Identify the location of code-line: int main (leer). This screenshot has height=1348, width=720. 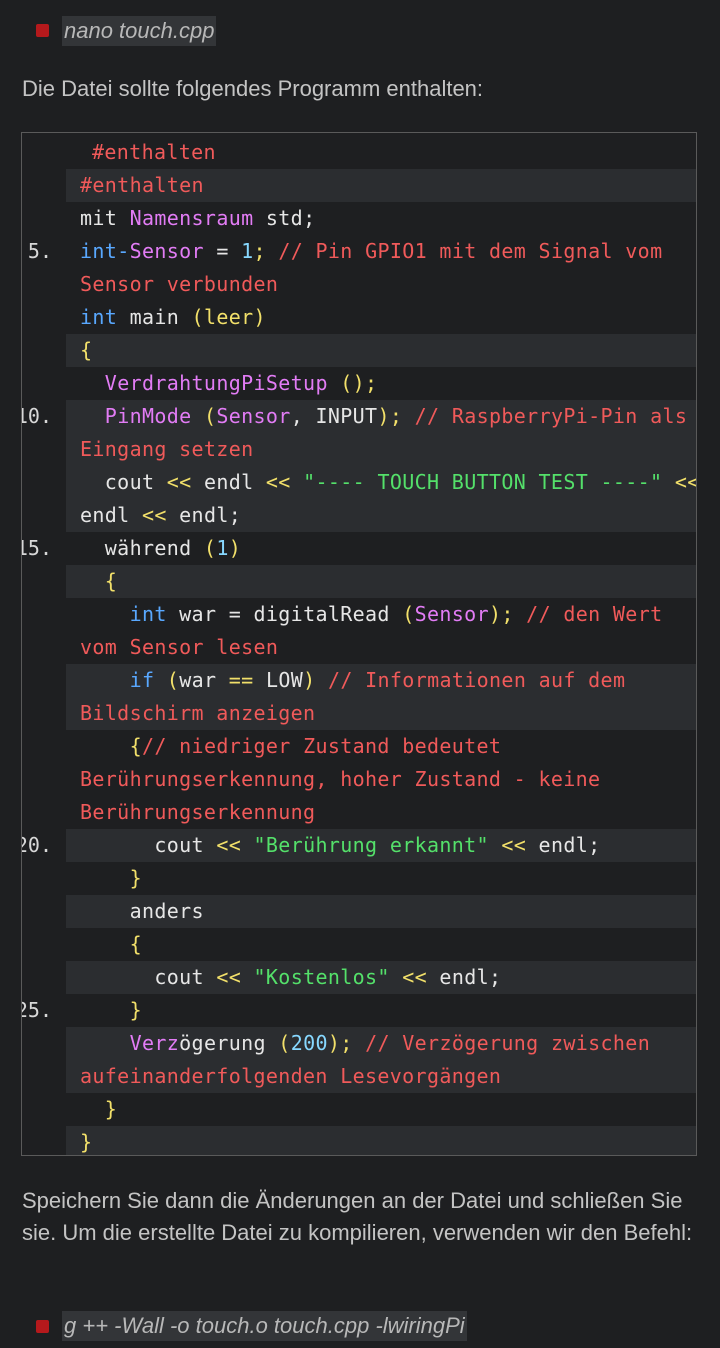
(173, 317).